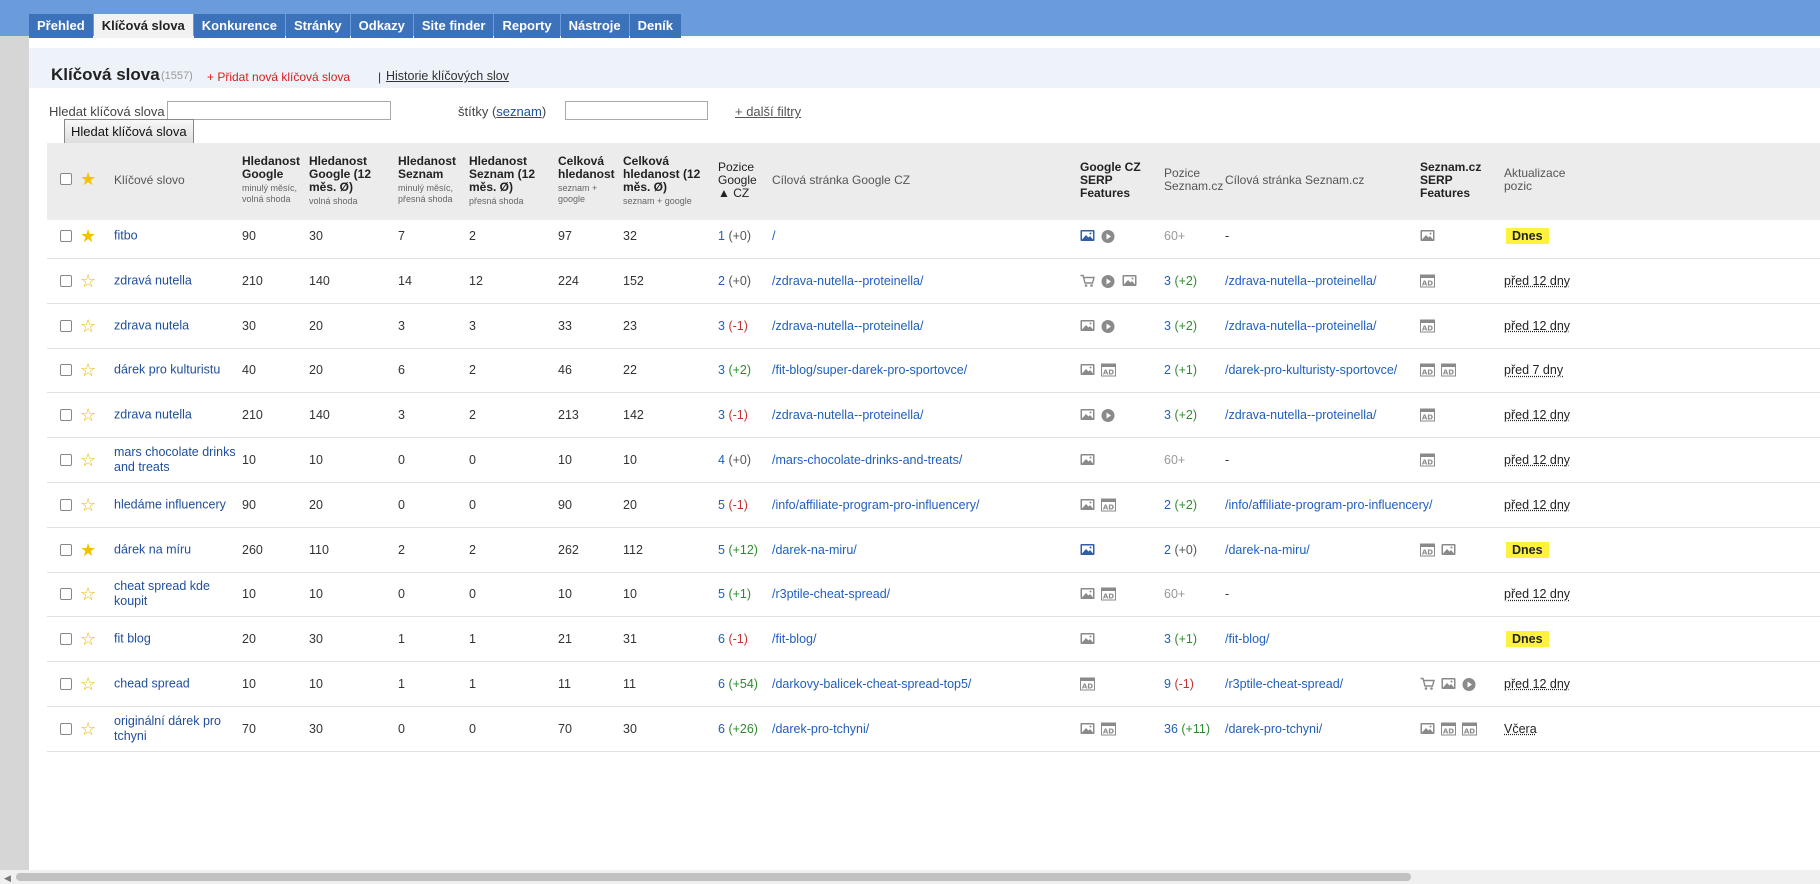  Describe the element at coordinates (733, 505) in the screenshot. I see `google-position: 5 (-1)` at that location.